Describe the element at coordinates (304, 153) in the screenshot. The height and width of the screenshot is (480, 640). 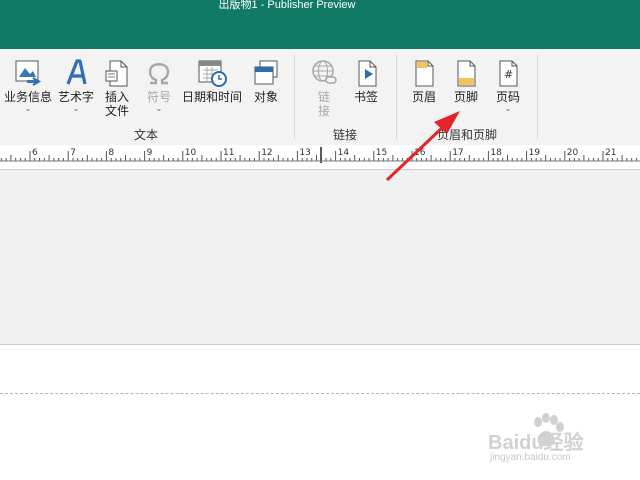
I see `ruler-label: 13` at that location.